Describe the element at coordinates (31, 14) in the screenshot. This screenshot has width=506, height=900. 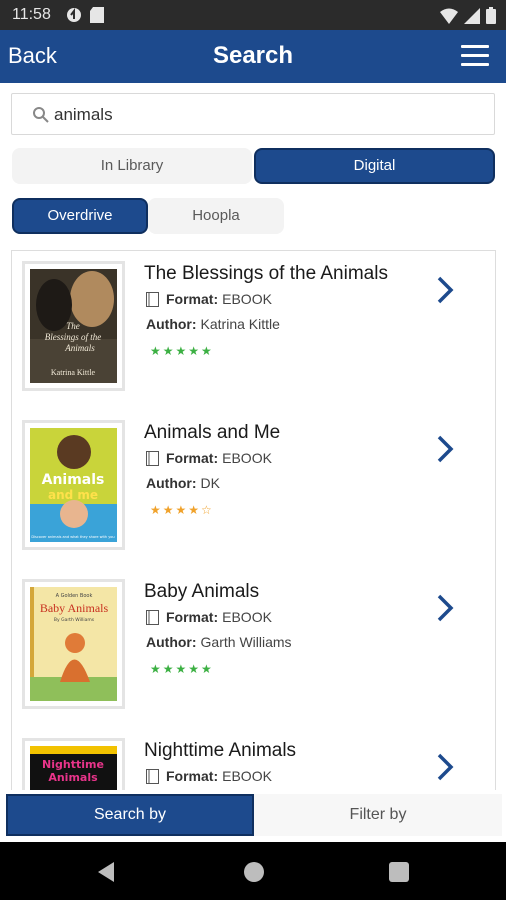
I see `status-time: 11:58` at that location.